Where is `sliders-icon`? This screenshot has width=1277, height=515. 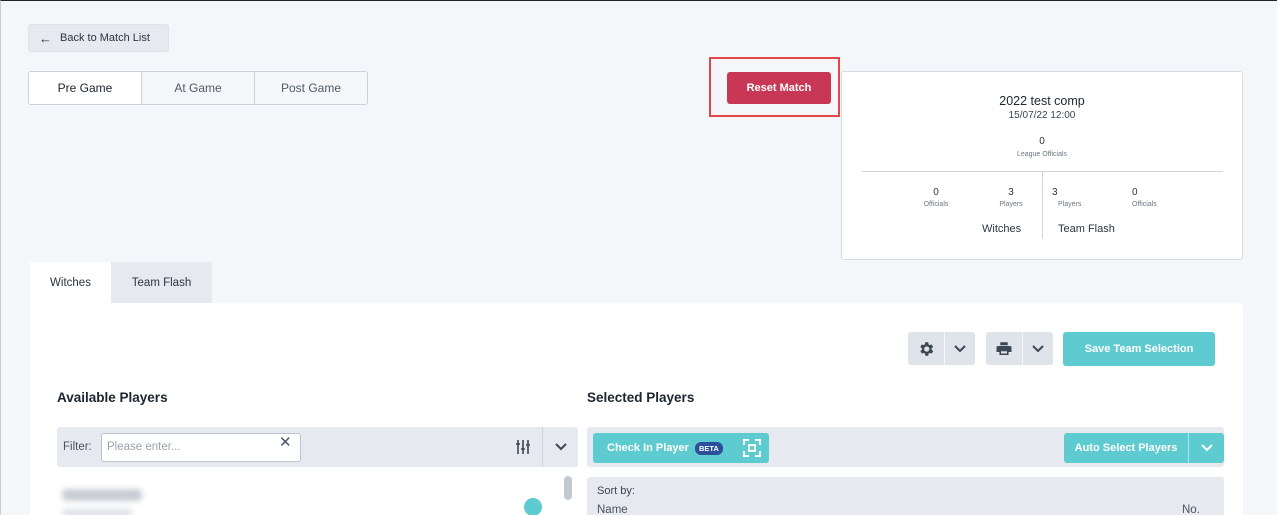 sliders-icon is located at coordinates (522, 447).